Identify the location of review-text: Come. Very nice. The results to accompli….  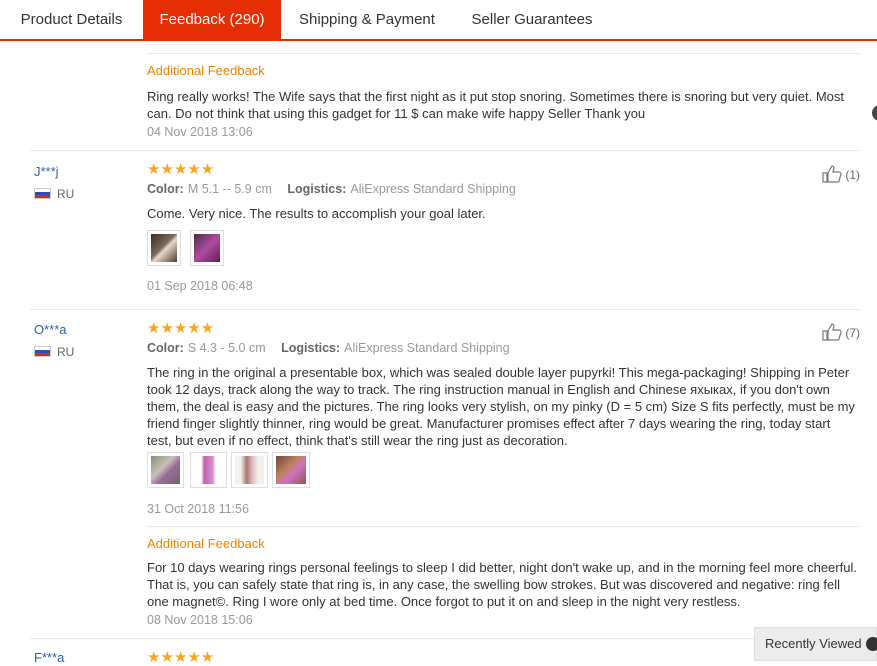
(316, 213).